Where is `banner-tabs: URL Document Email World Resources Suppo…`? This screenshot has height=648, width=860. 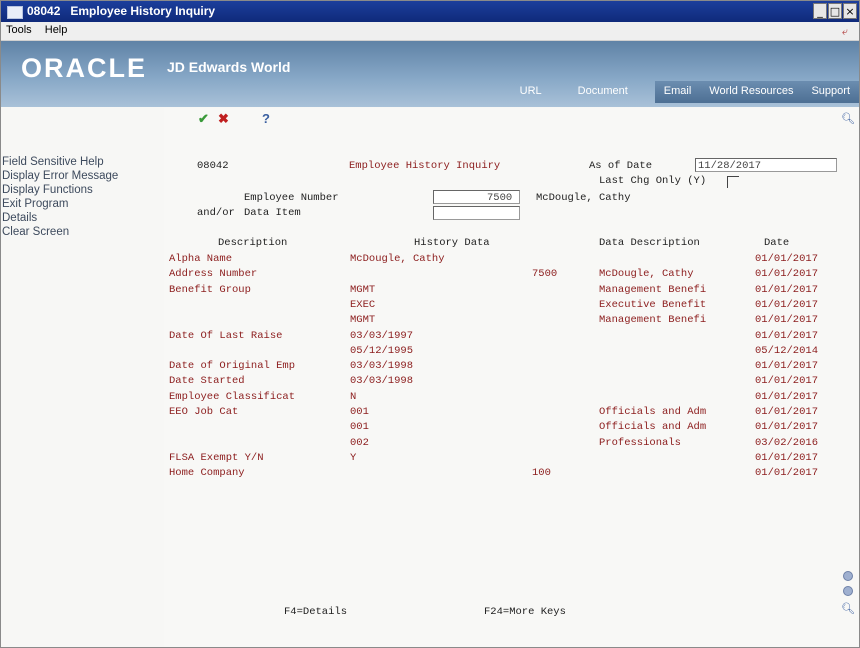
banner-tabs: URL Document Email World Resources Suppo… is located at coordinates (676, 92).